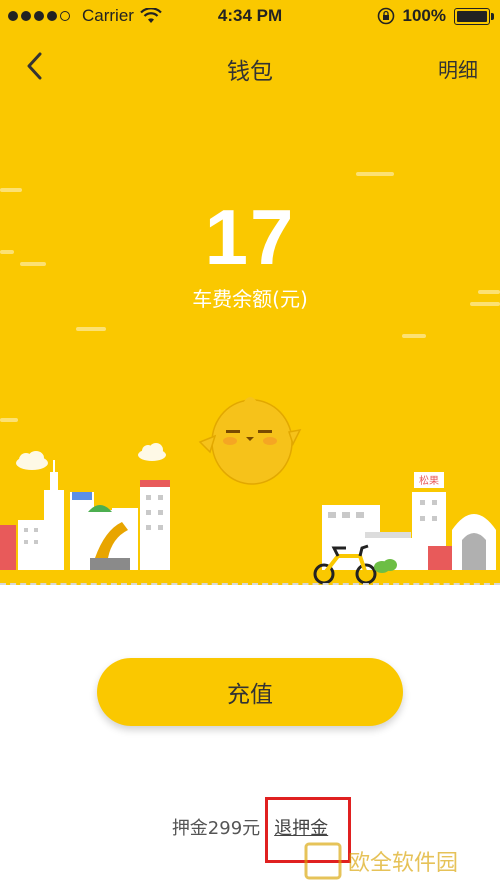 Image resolution: width=500 pixels, height=888 pixels. I want to click on deposit-row: 押金299元 退押金, so click(250, 827).